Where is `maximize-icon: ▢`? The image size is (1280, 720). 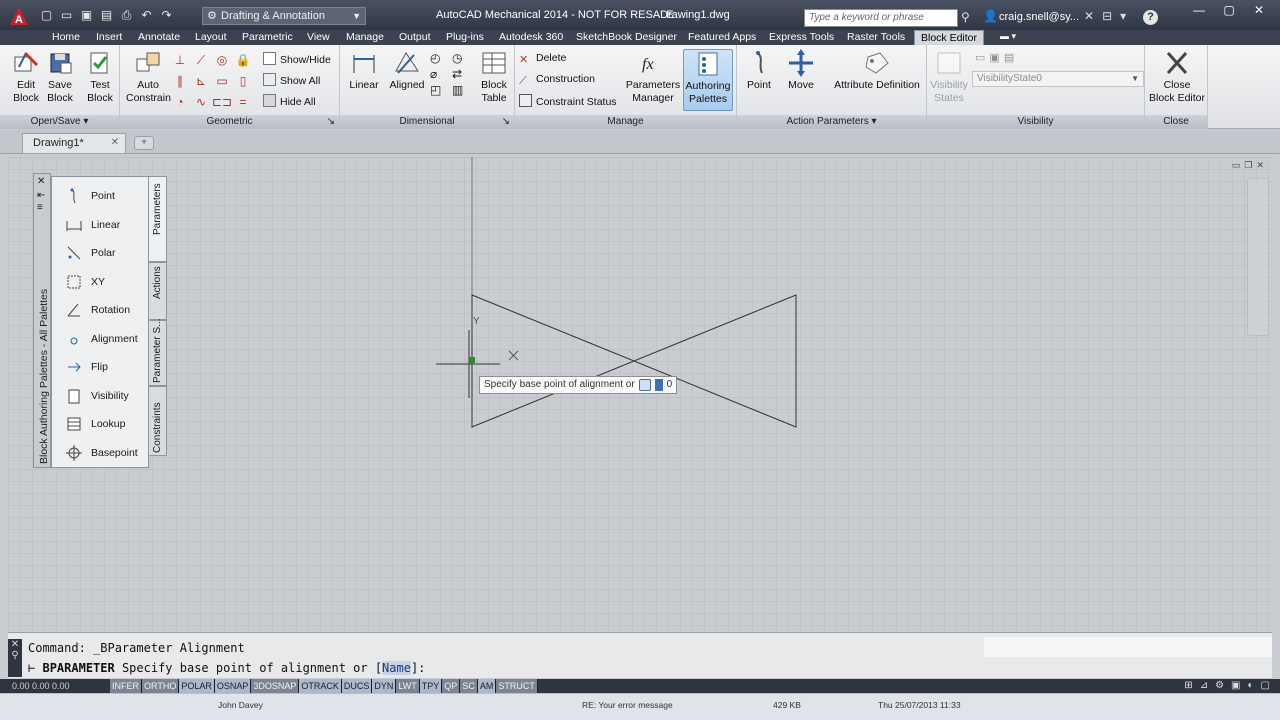 maximize-icon: ▢ is located at coordinates (1229, 10).